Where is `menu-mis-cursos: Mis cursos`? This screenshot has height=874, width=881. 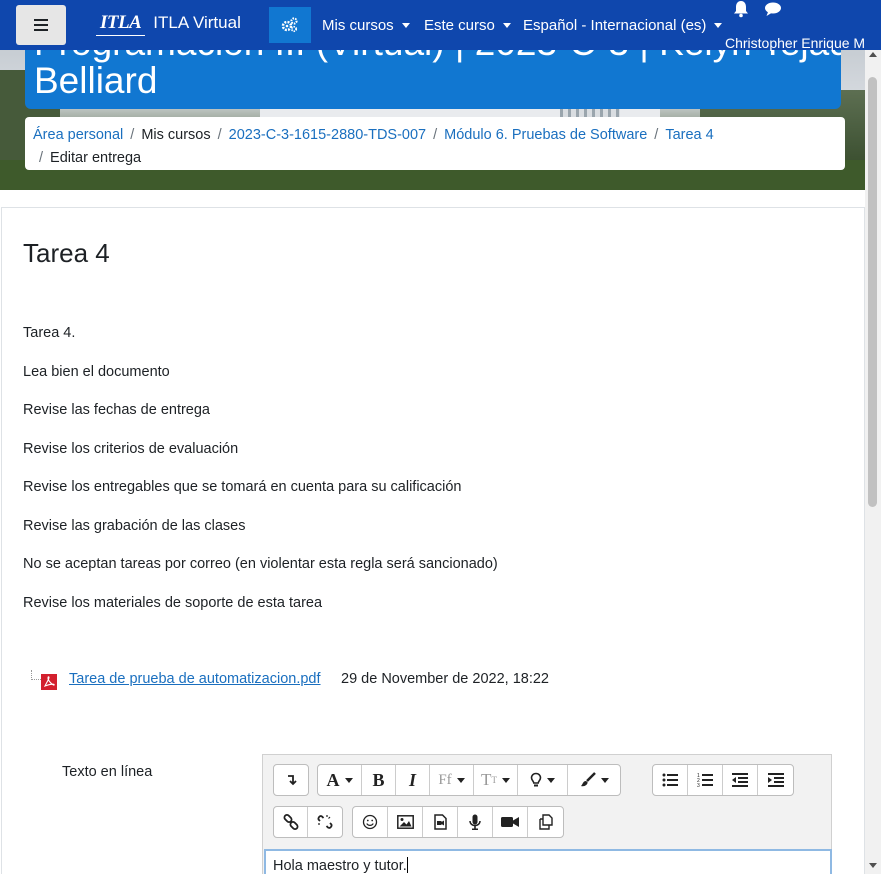 menu-mis-cursos: Mis cursos is located at coordinates (366, 25).